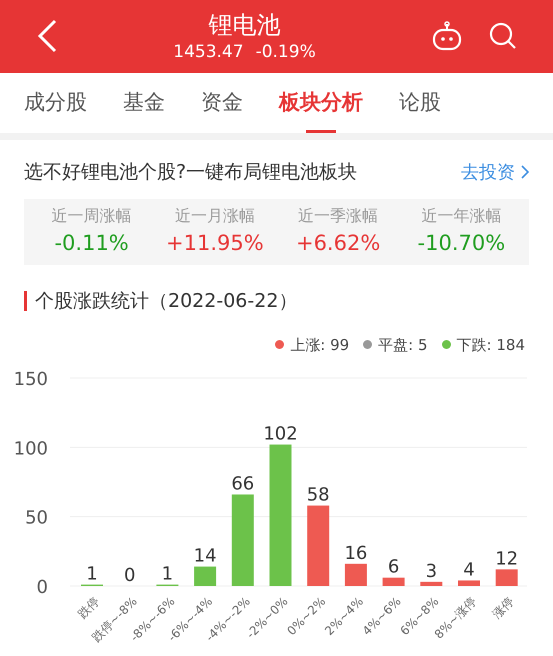 Image resolution: width=553 pixels, height=656 pixels. What do you see at coordinates (503, 36) in the screenshot?
I see `search-icon` at bounding box center [503, 36].